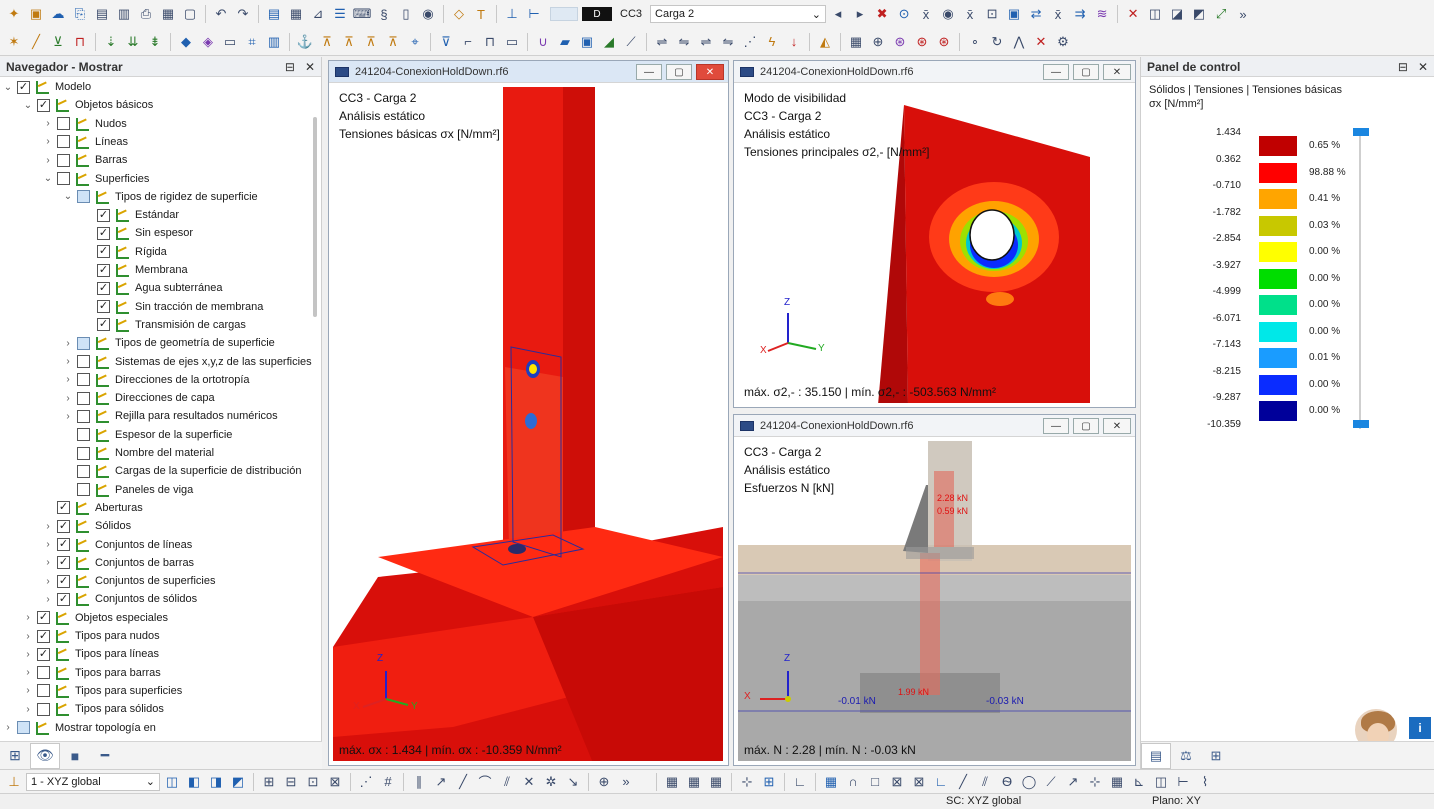  I want to click on table2-icon: ▦, so click(1117, 782).